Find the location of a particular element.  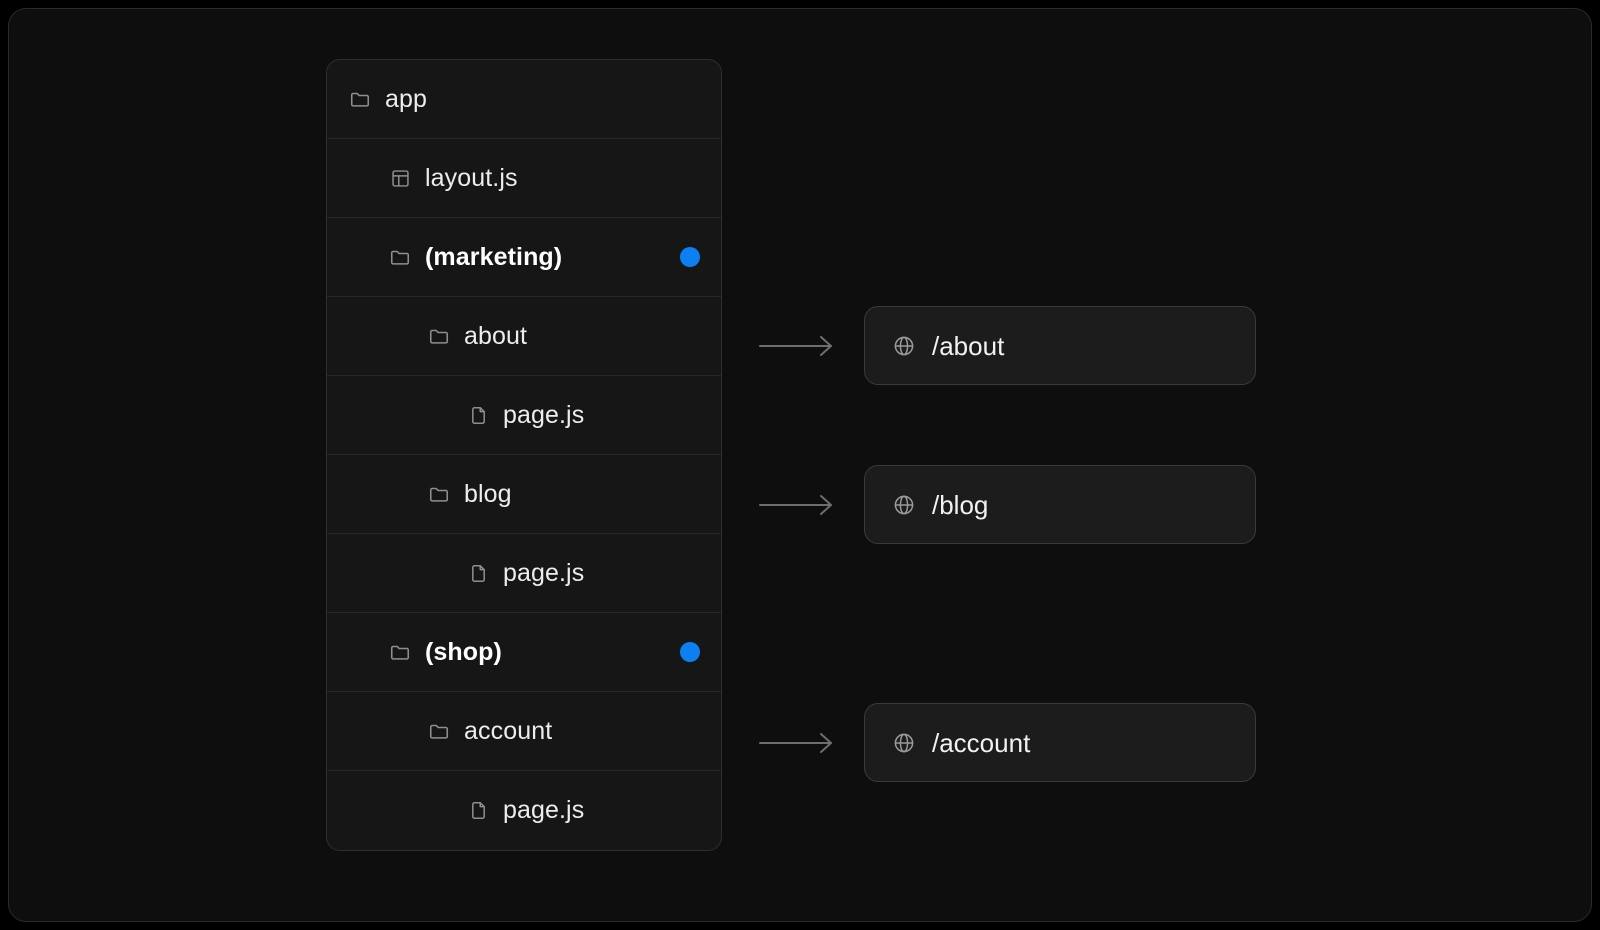

tree-row-label: layout.js is located at coordinates (471, 177).